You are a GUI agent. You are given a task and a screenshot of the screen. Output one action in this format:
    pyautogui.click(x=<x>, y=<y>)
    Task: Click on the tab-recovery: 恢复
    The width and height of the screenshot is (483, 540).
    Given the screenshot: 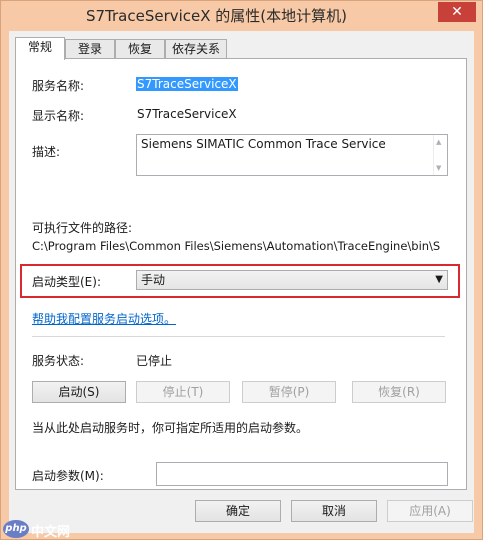 What is the action you would take?
    pyautogui.click(x=140, y=49)
    